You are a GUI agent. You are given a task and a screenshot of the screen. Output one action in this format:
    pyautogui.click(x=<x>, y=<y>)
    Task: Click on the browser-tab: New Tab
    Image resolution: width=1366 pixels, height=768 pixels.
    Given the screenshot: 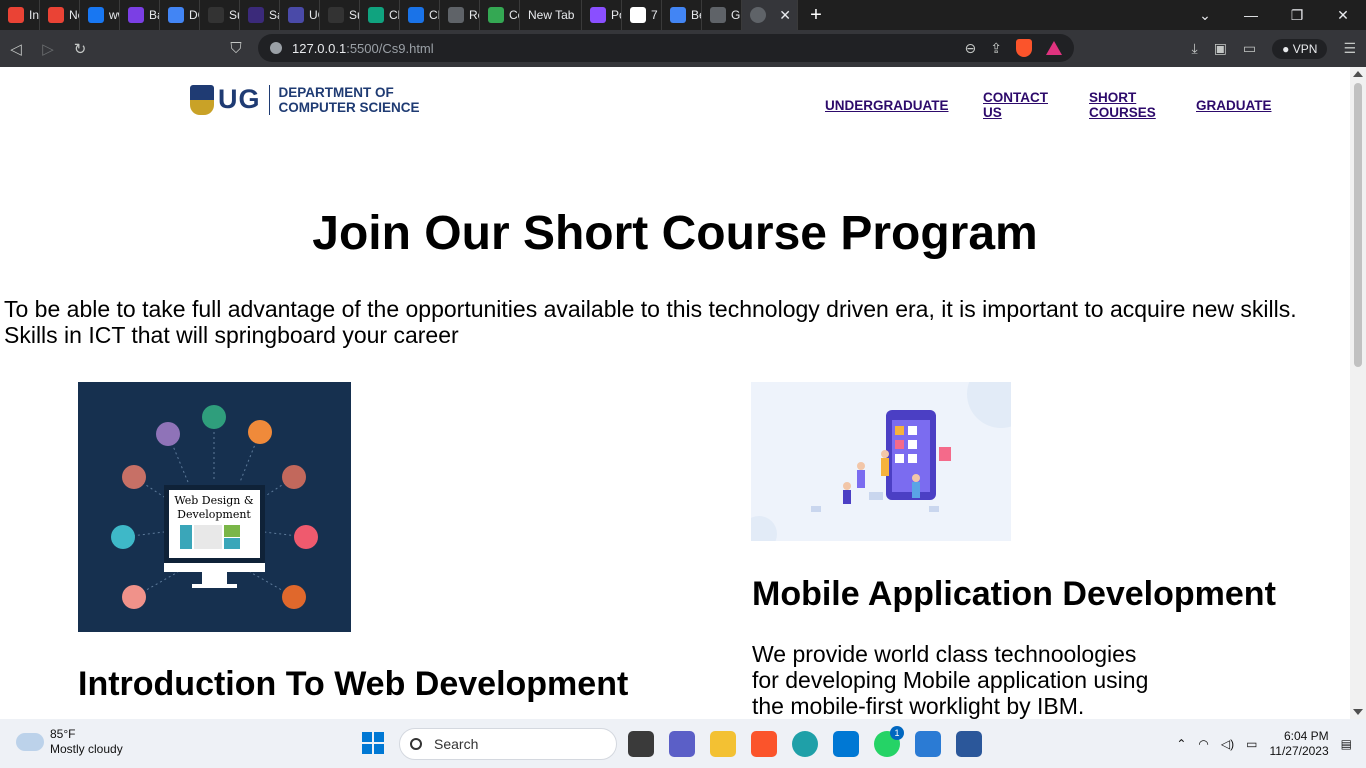 What is the action you would take?
    pyautogui.click(x=551, y=15)
    